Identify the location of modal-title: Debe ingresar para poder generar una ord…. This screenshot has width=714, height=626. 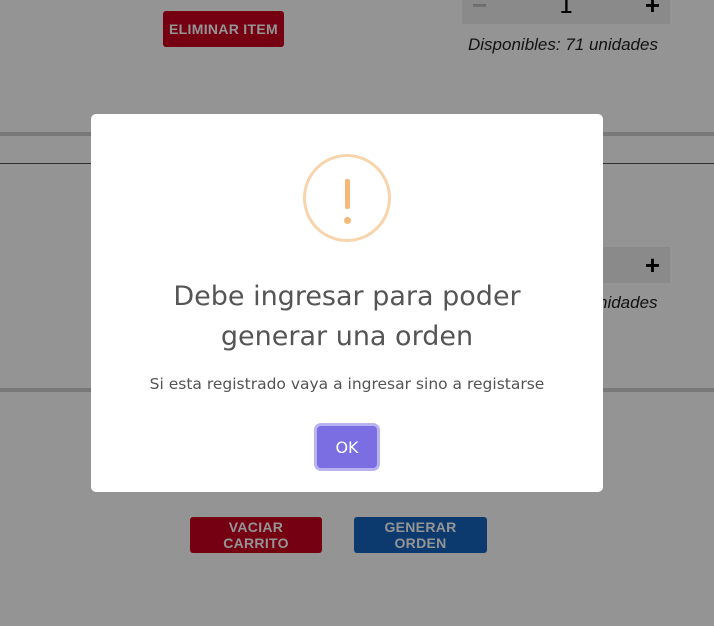
(347, 317).